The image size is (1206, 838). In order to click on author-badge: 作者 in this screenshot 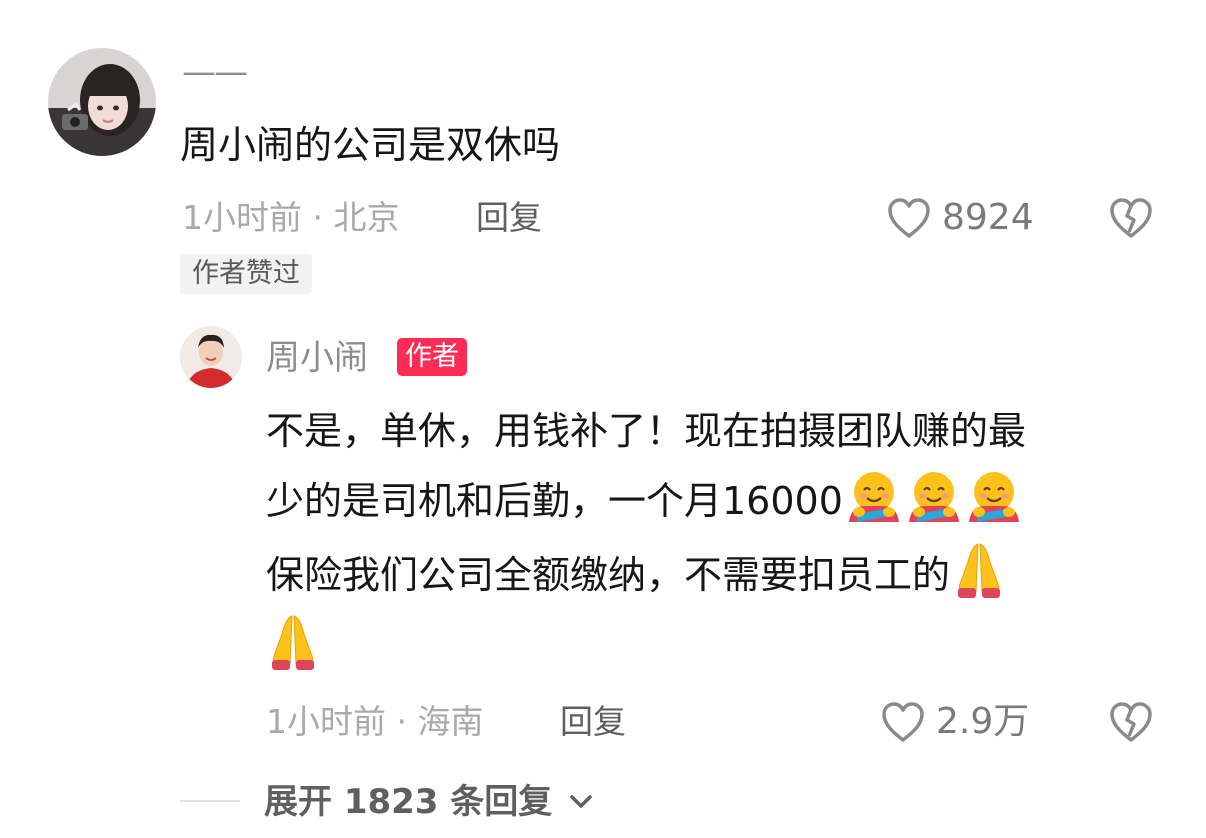, I will do `click(432, 357)`.